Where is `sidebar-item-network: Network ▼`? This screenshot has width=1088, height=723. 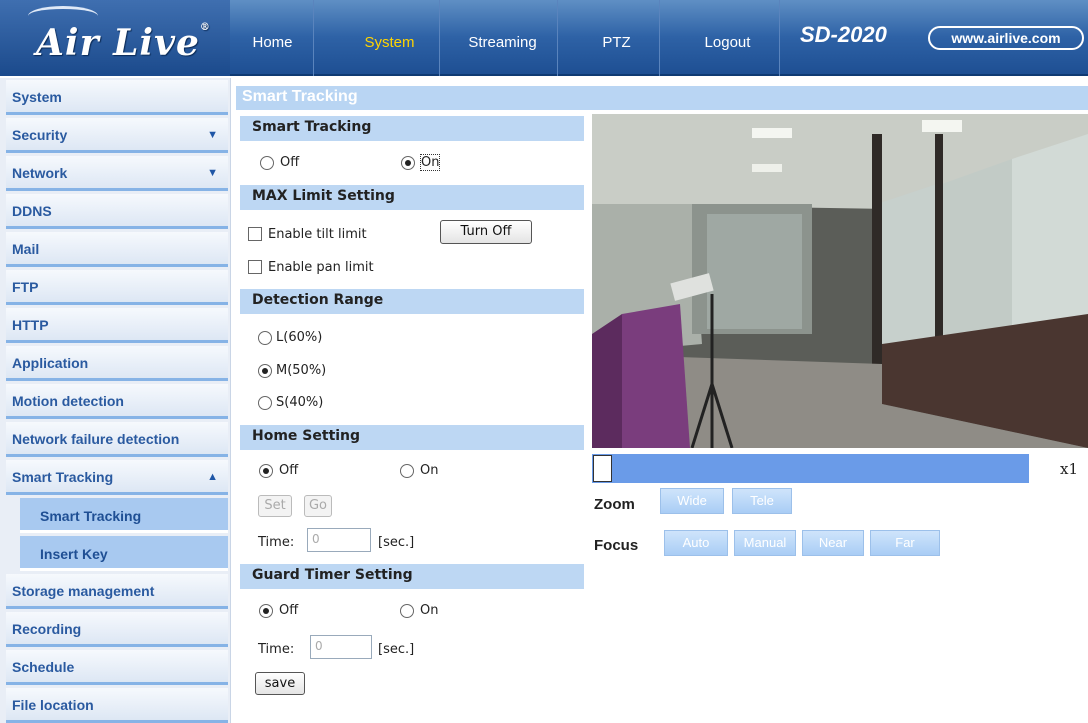
sidebar-item-network: Network ▼ is located at coordinates (117, 173).